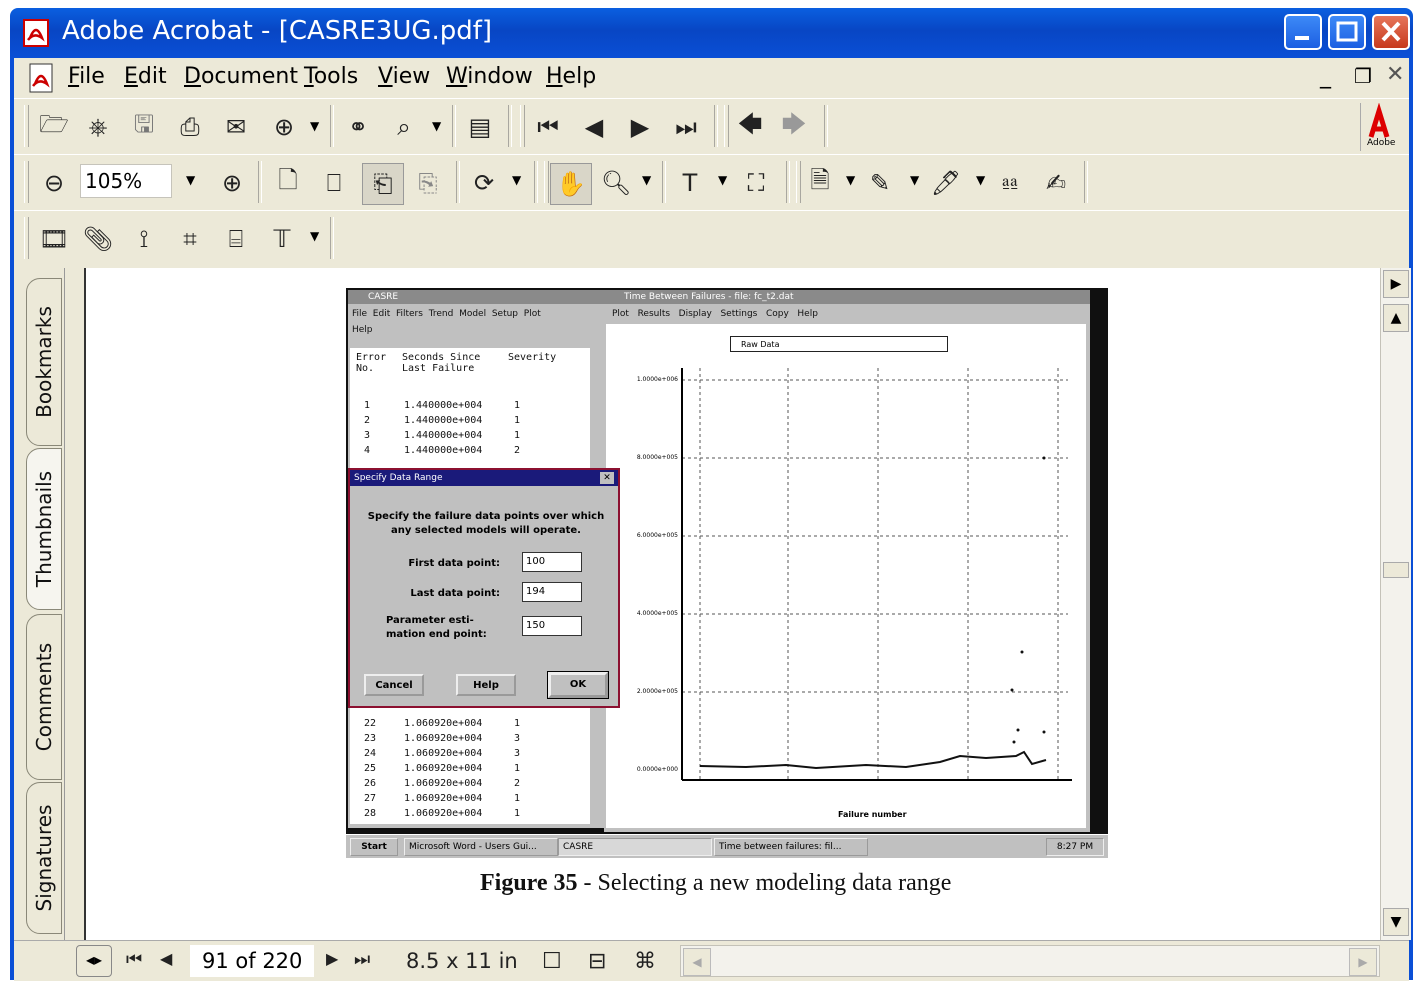  Describe the element at coordinates (1396, 284) in the screenshot. I see `expand-pane-icon: ▶` at that location.